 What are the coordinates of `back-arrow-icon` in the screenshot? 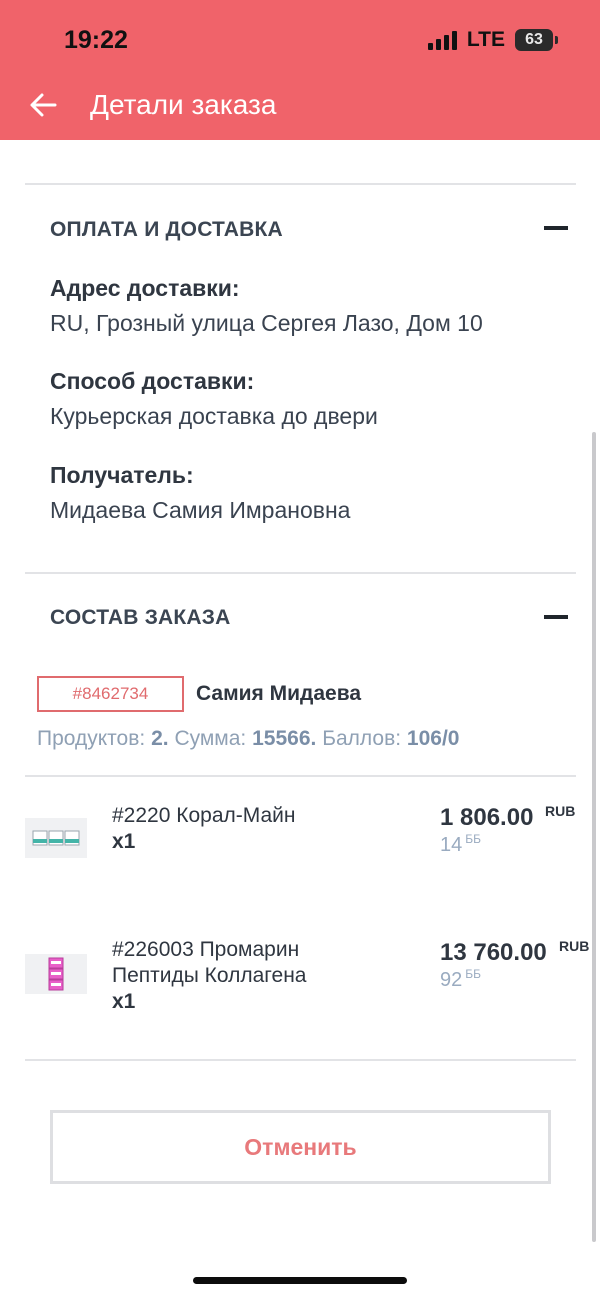 It's located at (43, 105).